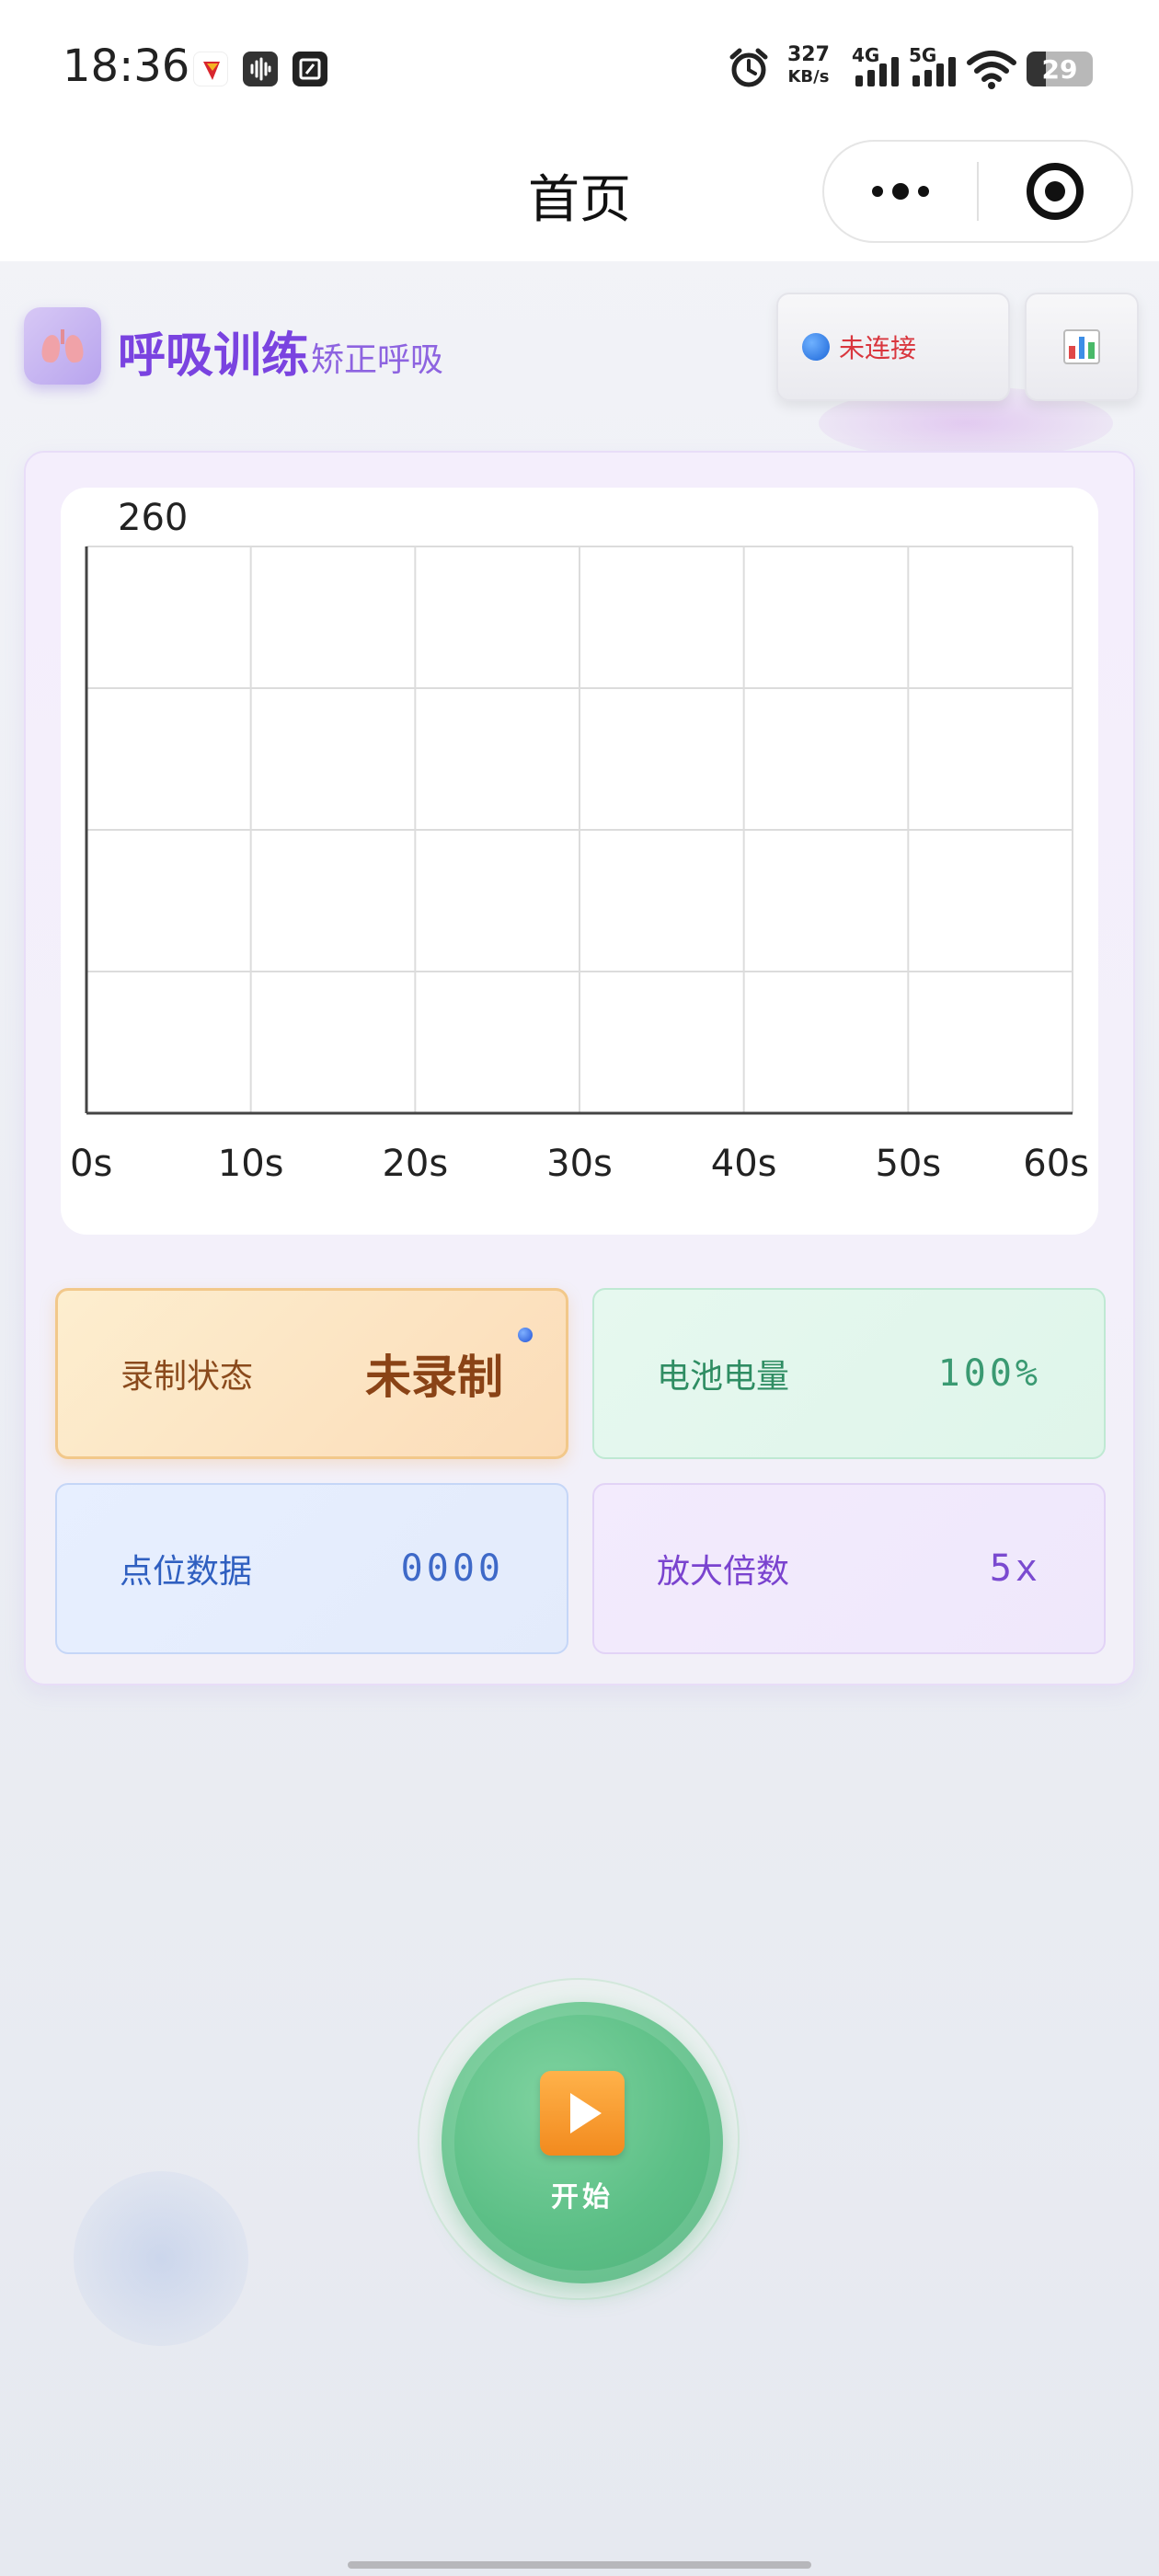  I want to click on point-data-value: 0000, so click(452, 1568).